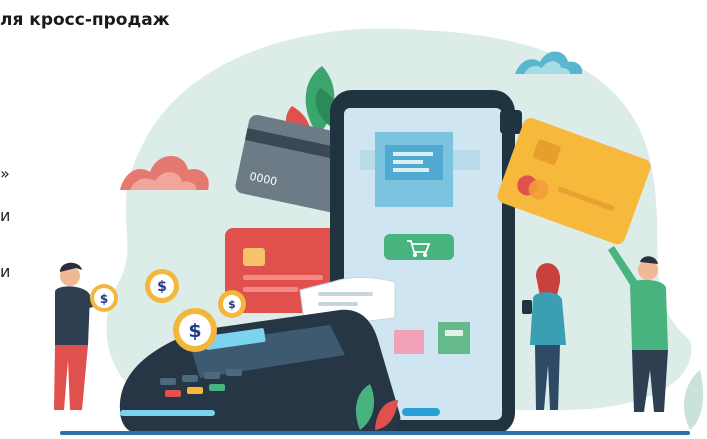  What do you see at coordinates (419, 247) in the screenshot?
I see `cart-button` at bounding box center [419, 247].